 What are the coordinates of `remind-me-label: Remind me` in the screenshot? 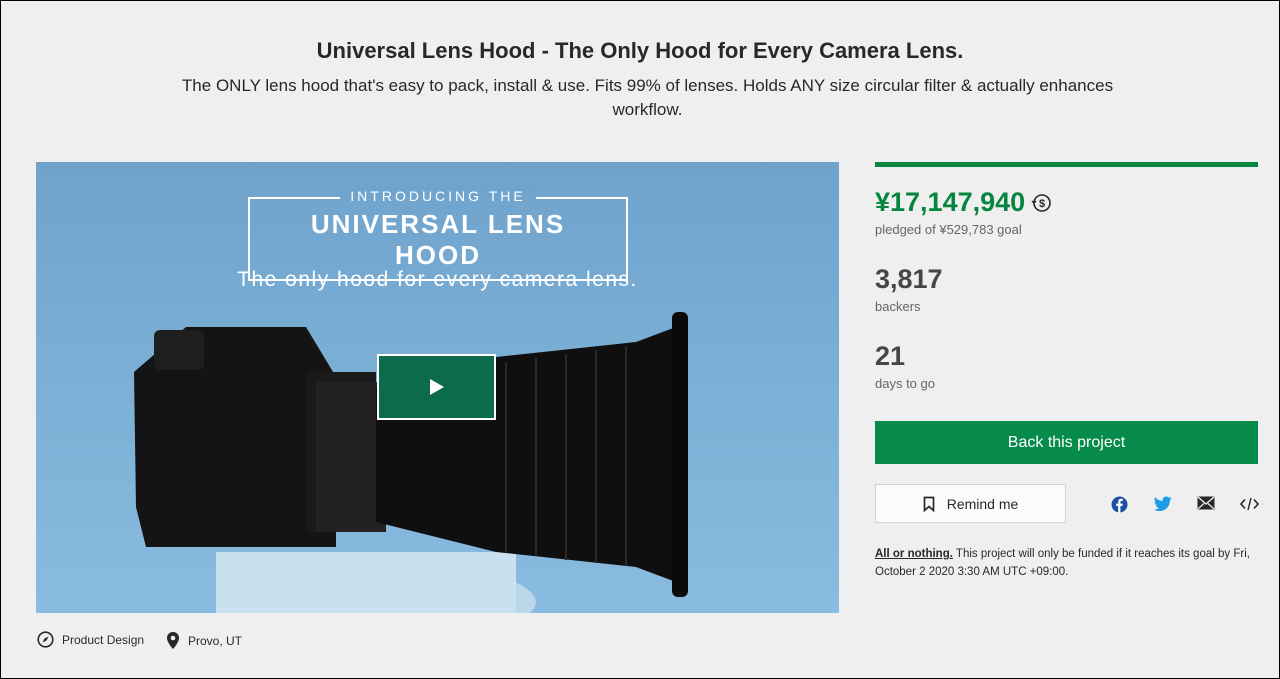 It's located at (982, 503).